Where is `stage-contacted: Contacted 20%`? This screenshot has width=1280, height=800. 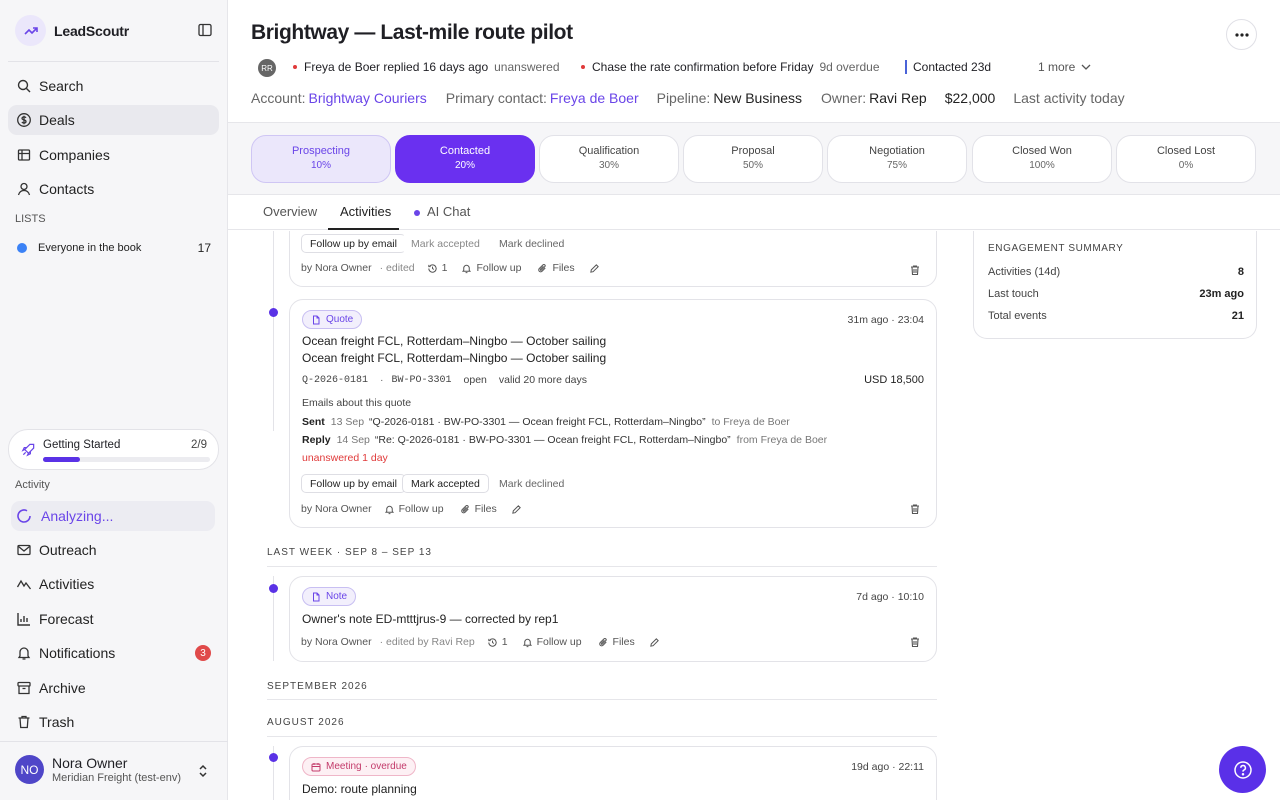 stage-contacted: Contacted 20% is located at coordinates (465, 159).